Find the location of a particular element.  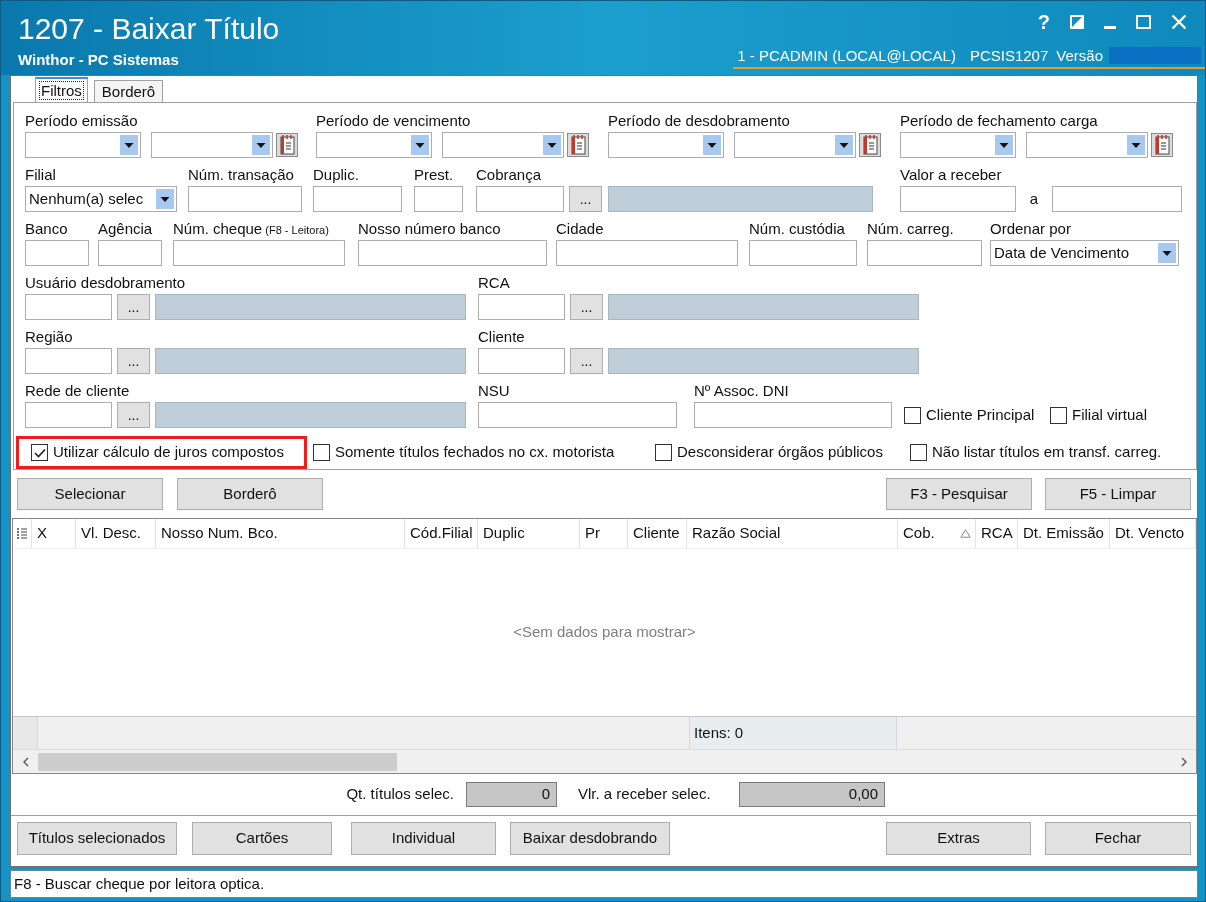

sort-ascending-icon is located at coordinates (965, 533).